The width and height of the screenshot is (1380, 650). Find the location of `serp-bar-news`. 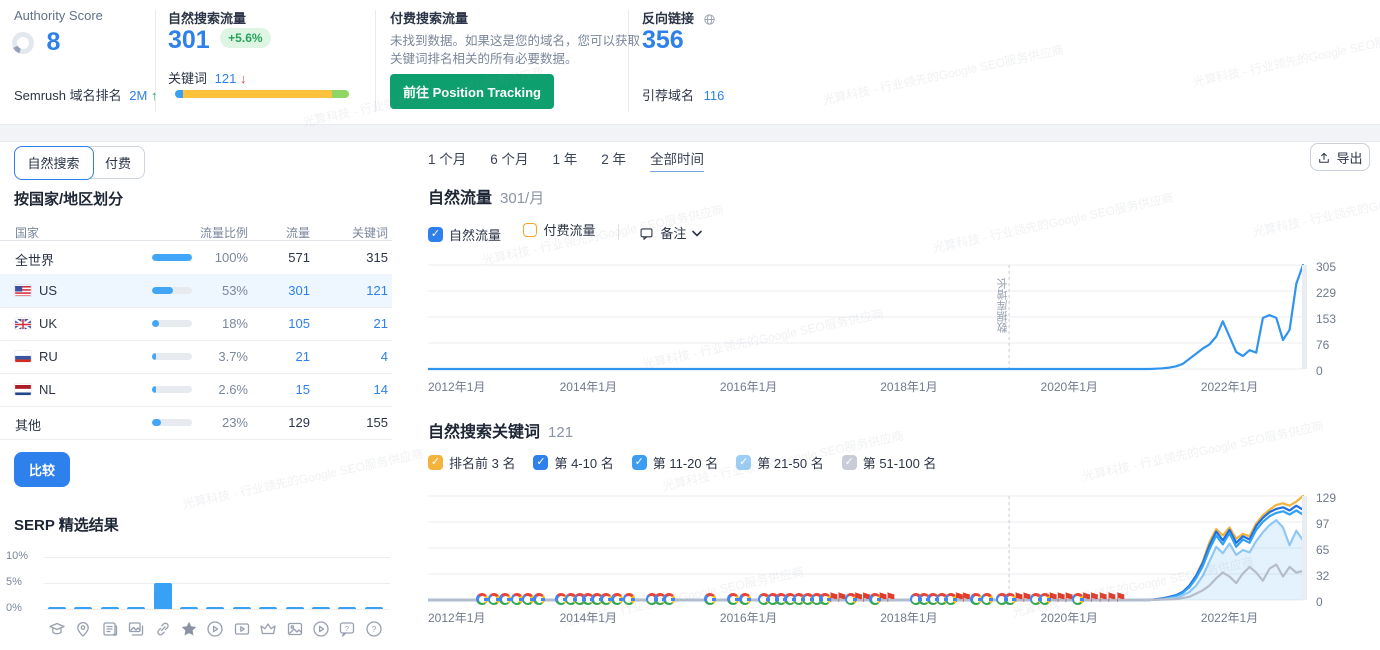

serp-bar-news is located at coordinates (109, 607).